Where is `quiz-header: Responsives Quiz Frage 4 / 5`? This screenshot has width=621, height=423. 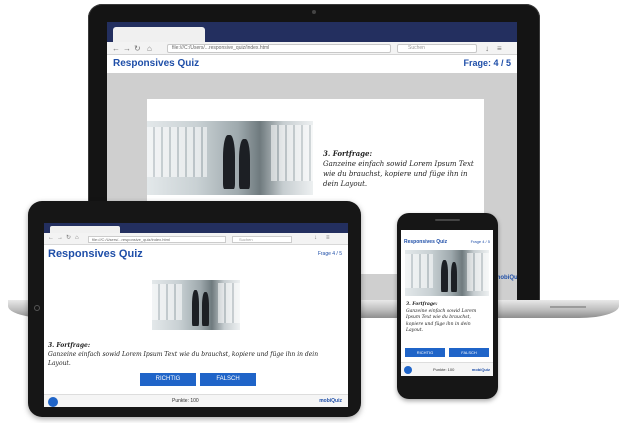
quiz-header: Responsives Quiz Frage 4 / 5 is located at coordinates (447, 238).